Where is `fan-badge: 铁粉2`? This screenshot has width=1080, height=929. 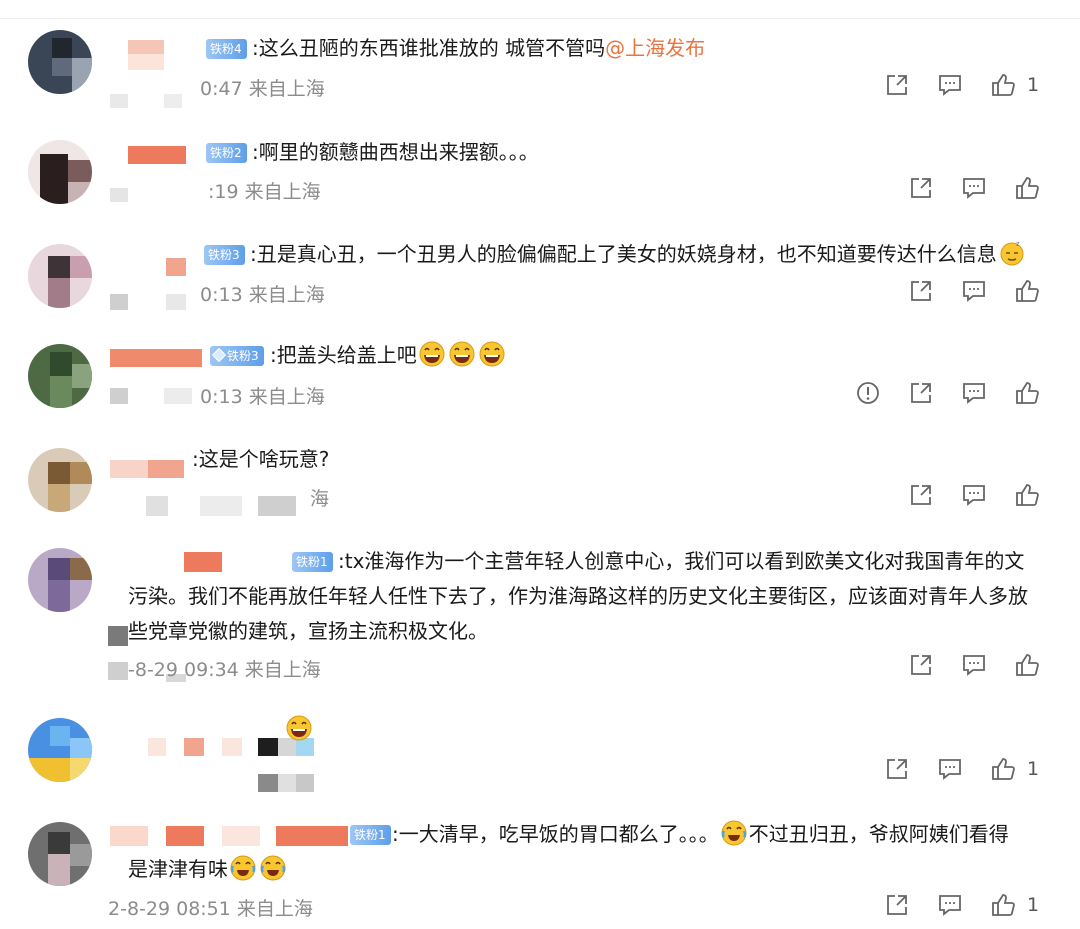
fan-badge: 铁粉2 is located at coordinates (226, 153).